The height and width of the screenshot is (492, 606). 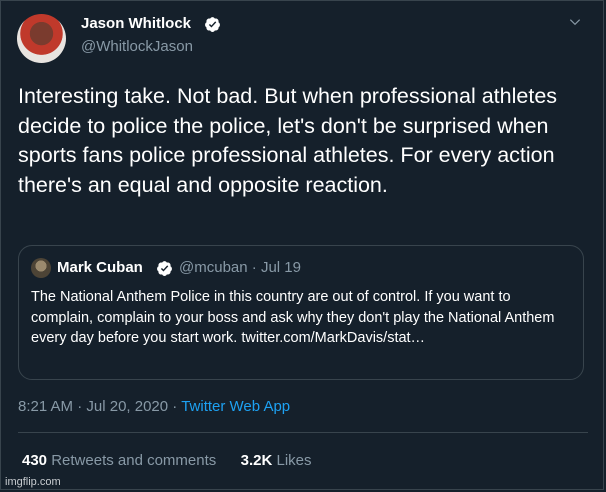 I want to click on source-link: Twitter Web App, so click(x=235, y=406).